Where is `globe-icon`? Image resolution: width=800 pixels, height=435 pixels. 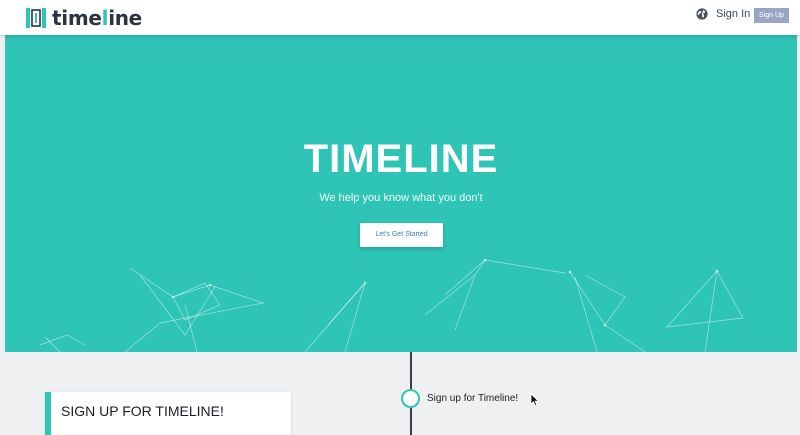
globe-icon is located at coordinates (702, 14).